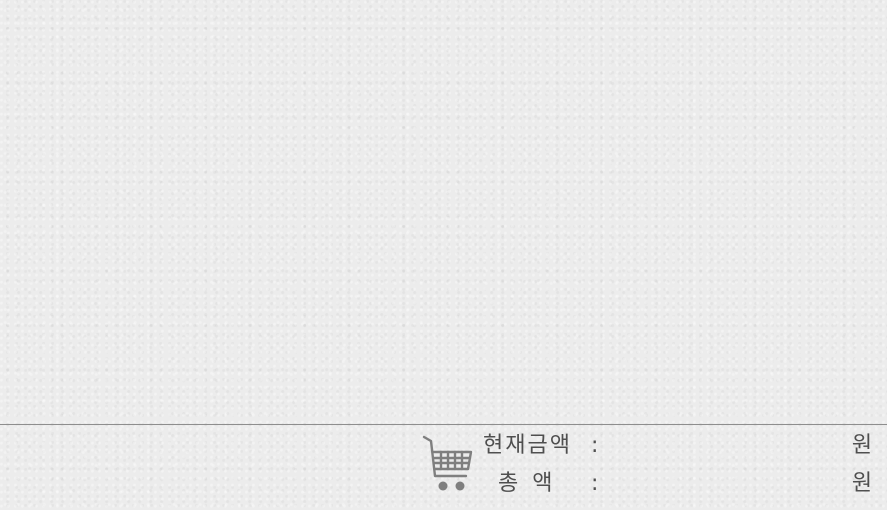 The width and height of the screenshot is (887, 510). Describe the element at coordinates (595, 483) in the screenshot. I see `total-amount-colon: :` at that location.